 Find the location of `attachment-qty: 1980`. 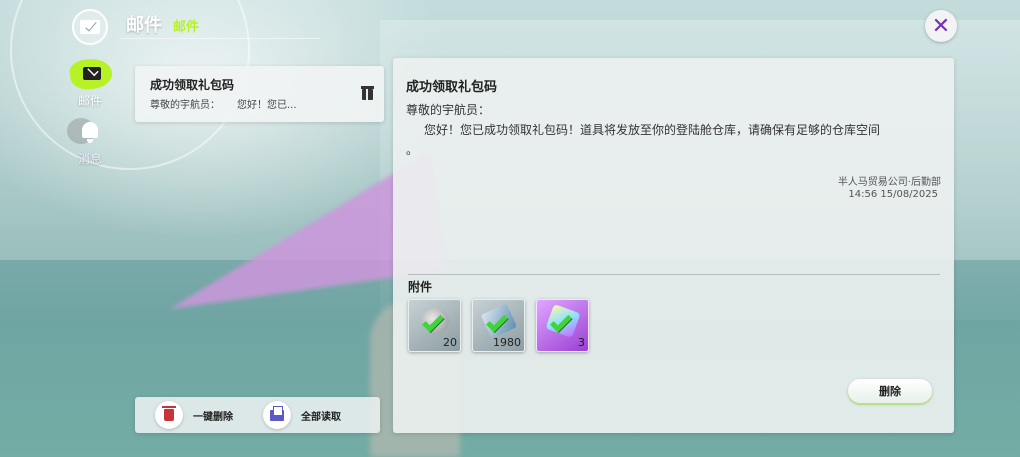

attachment-qty: 1980 is located at coordinates (507, 342).